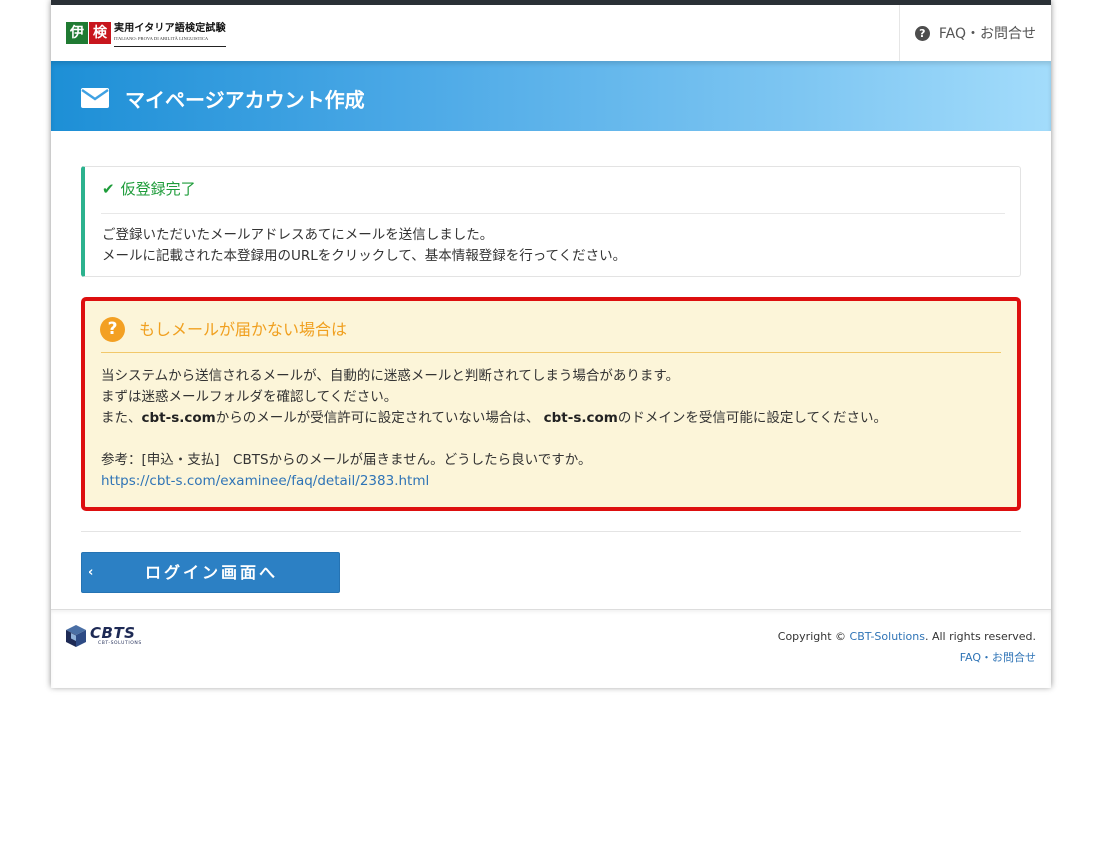 The height and width of the screenshot is (842, 1102). Describe the element at coordinates (987, 34) in the screenshot. I see `faq-contact-label: FAQ・お問合せ` at that location.